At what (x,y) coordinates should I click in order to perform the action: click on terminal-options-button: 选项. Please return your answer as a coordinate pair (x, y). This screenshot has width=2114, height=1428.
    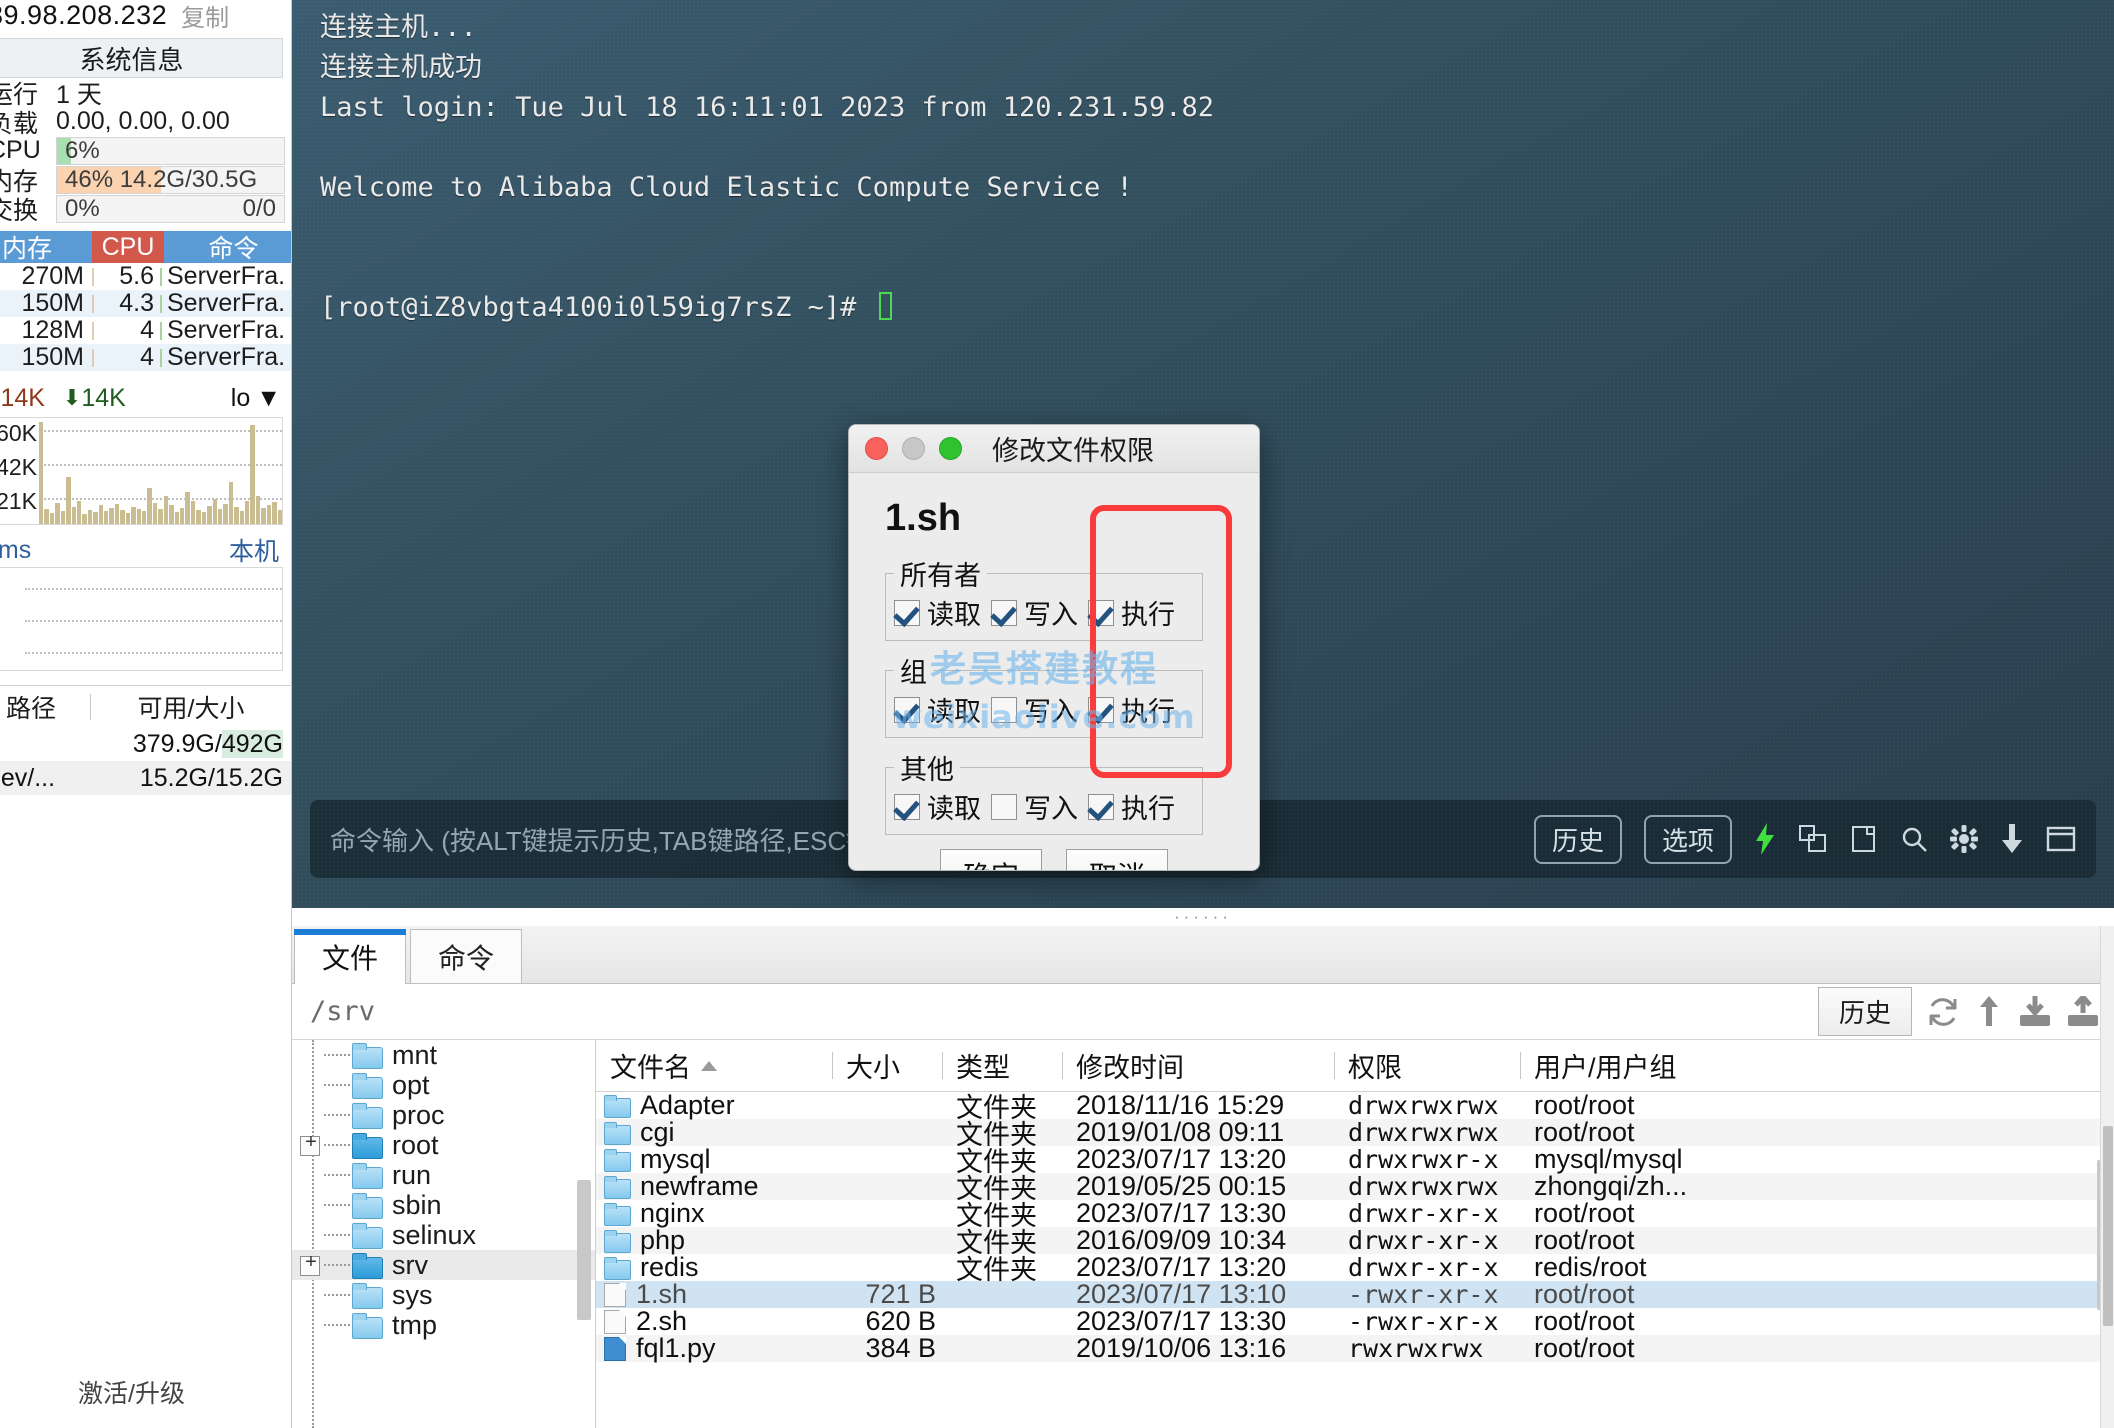
    Looking at the image, I should click on (1687, 839).